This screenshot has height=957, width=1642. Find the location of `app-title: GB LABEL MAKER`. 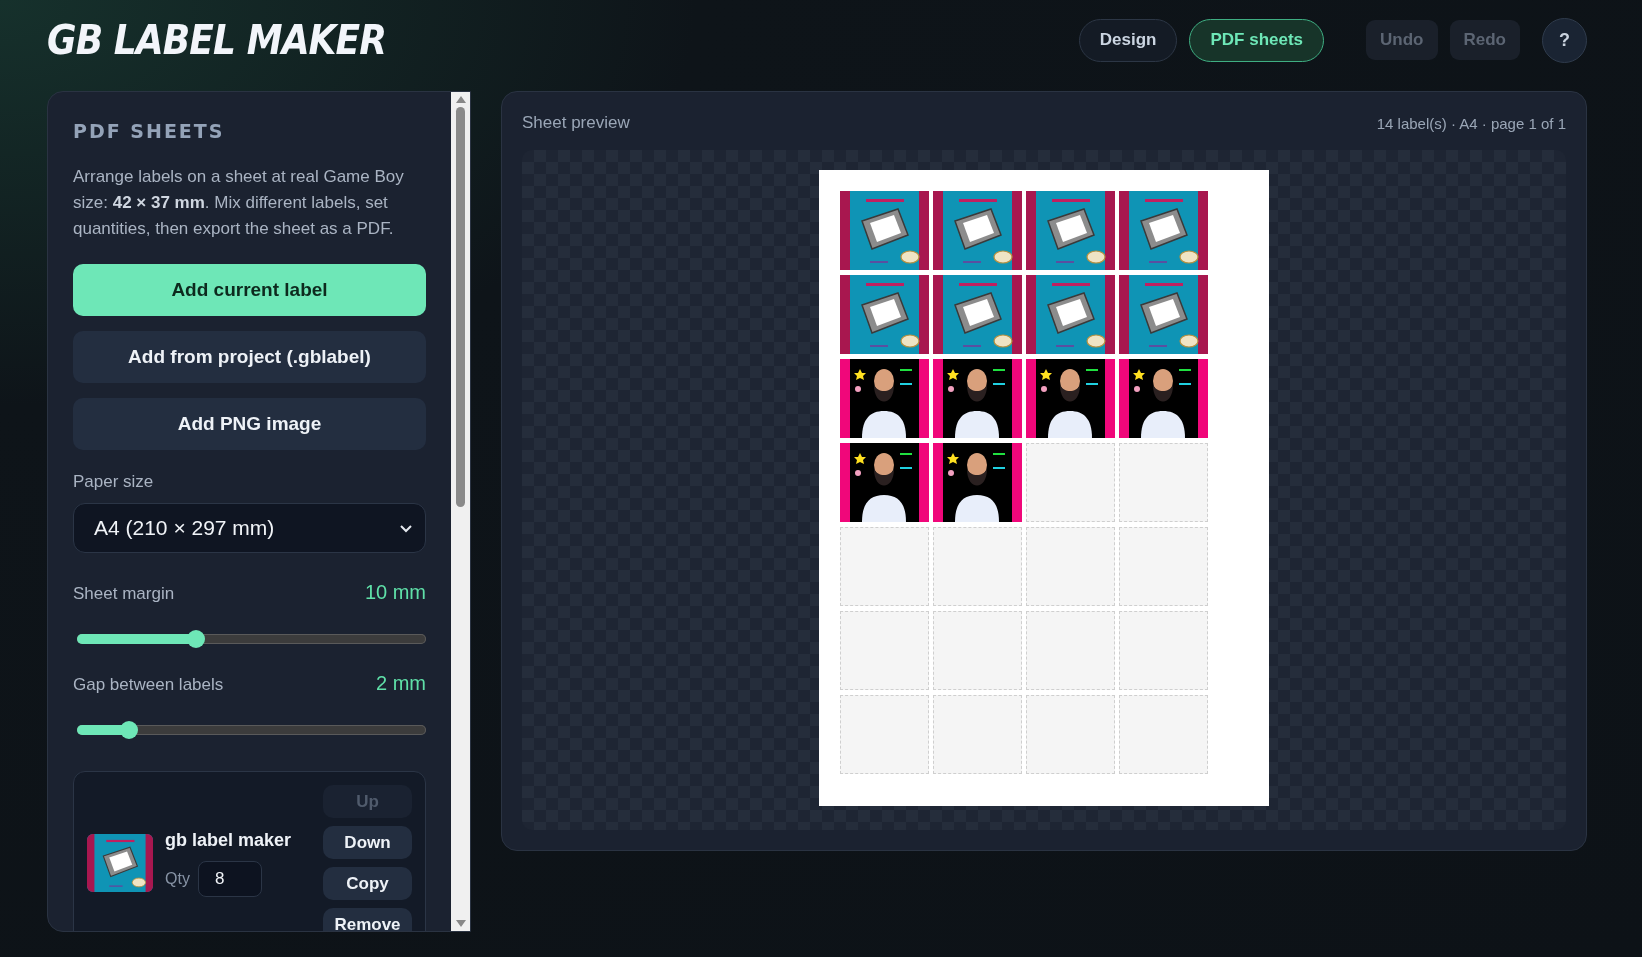

app-title: GB LABEL MAKER is located at coordinates (217, 40).